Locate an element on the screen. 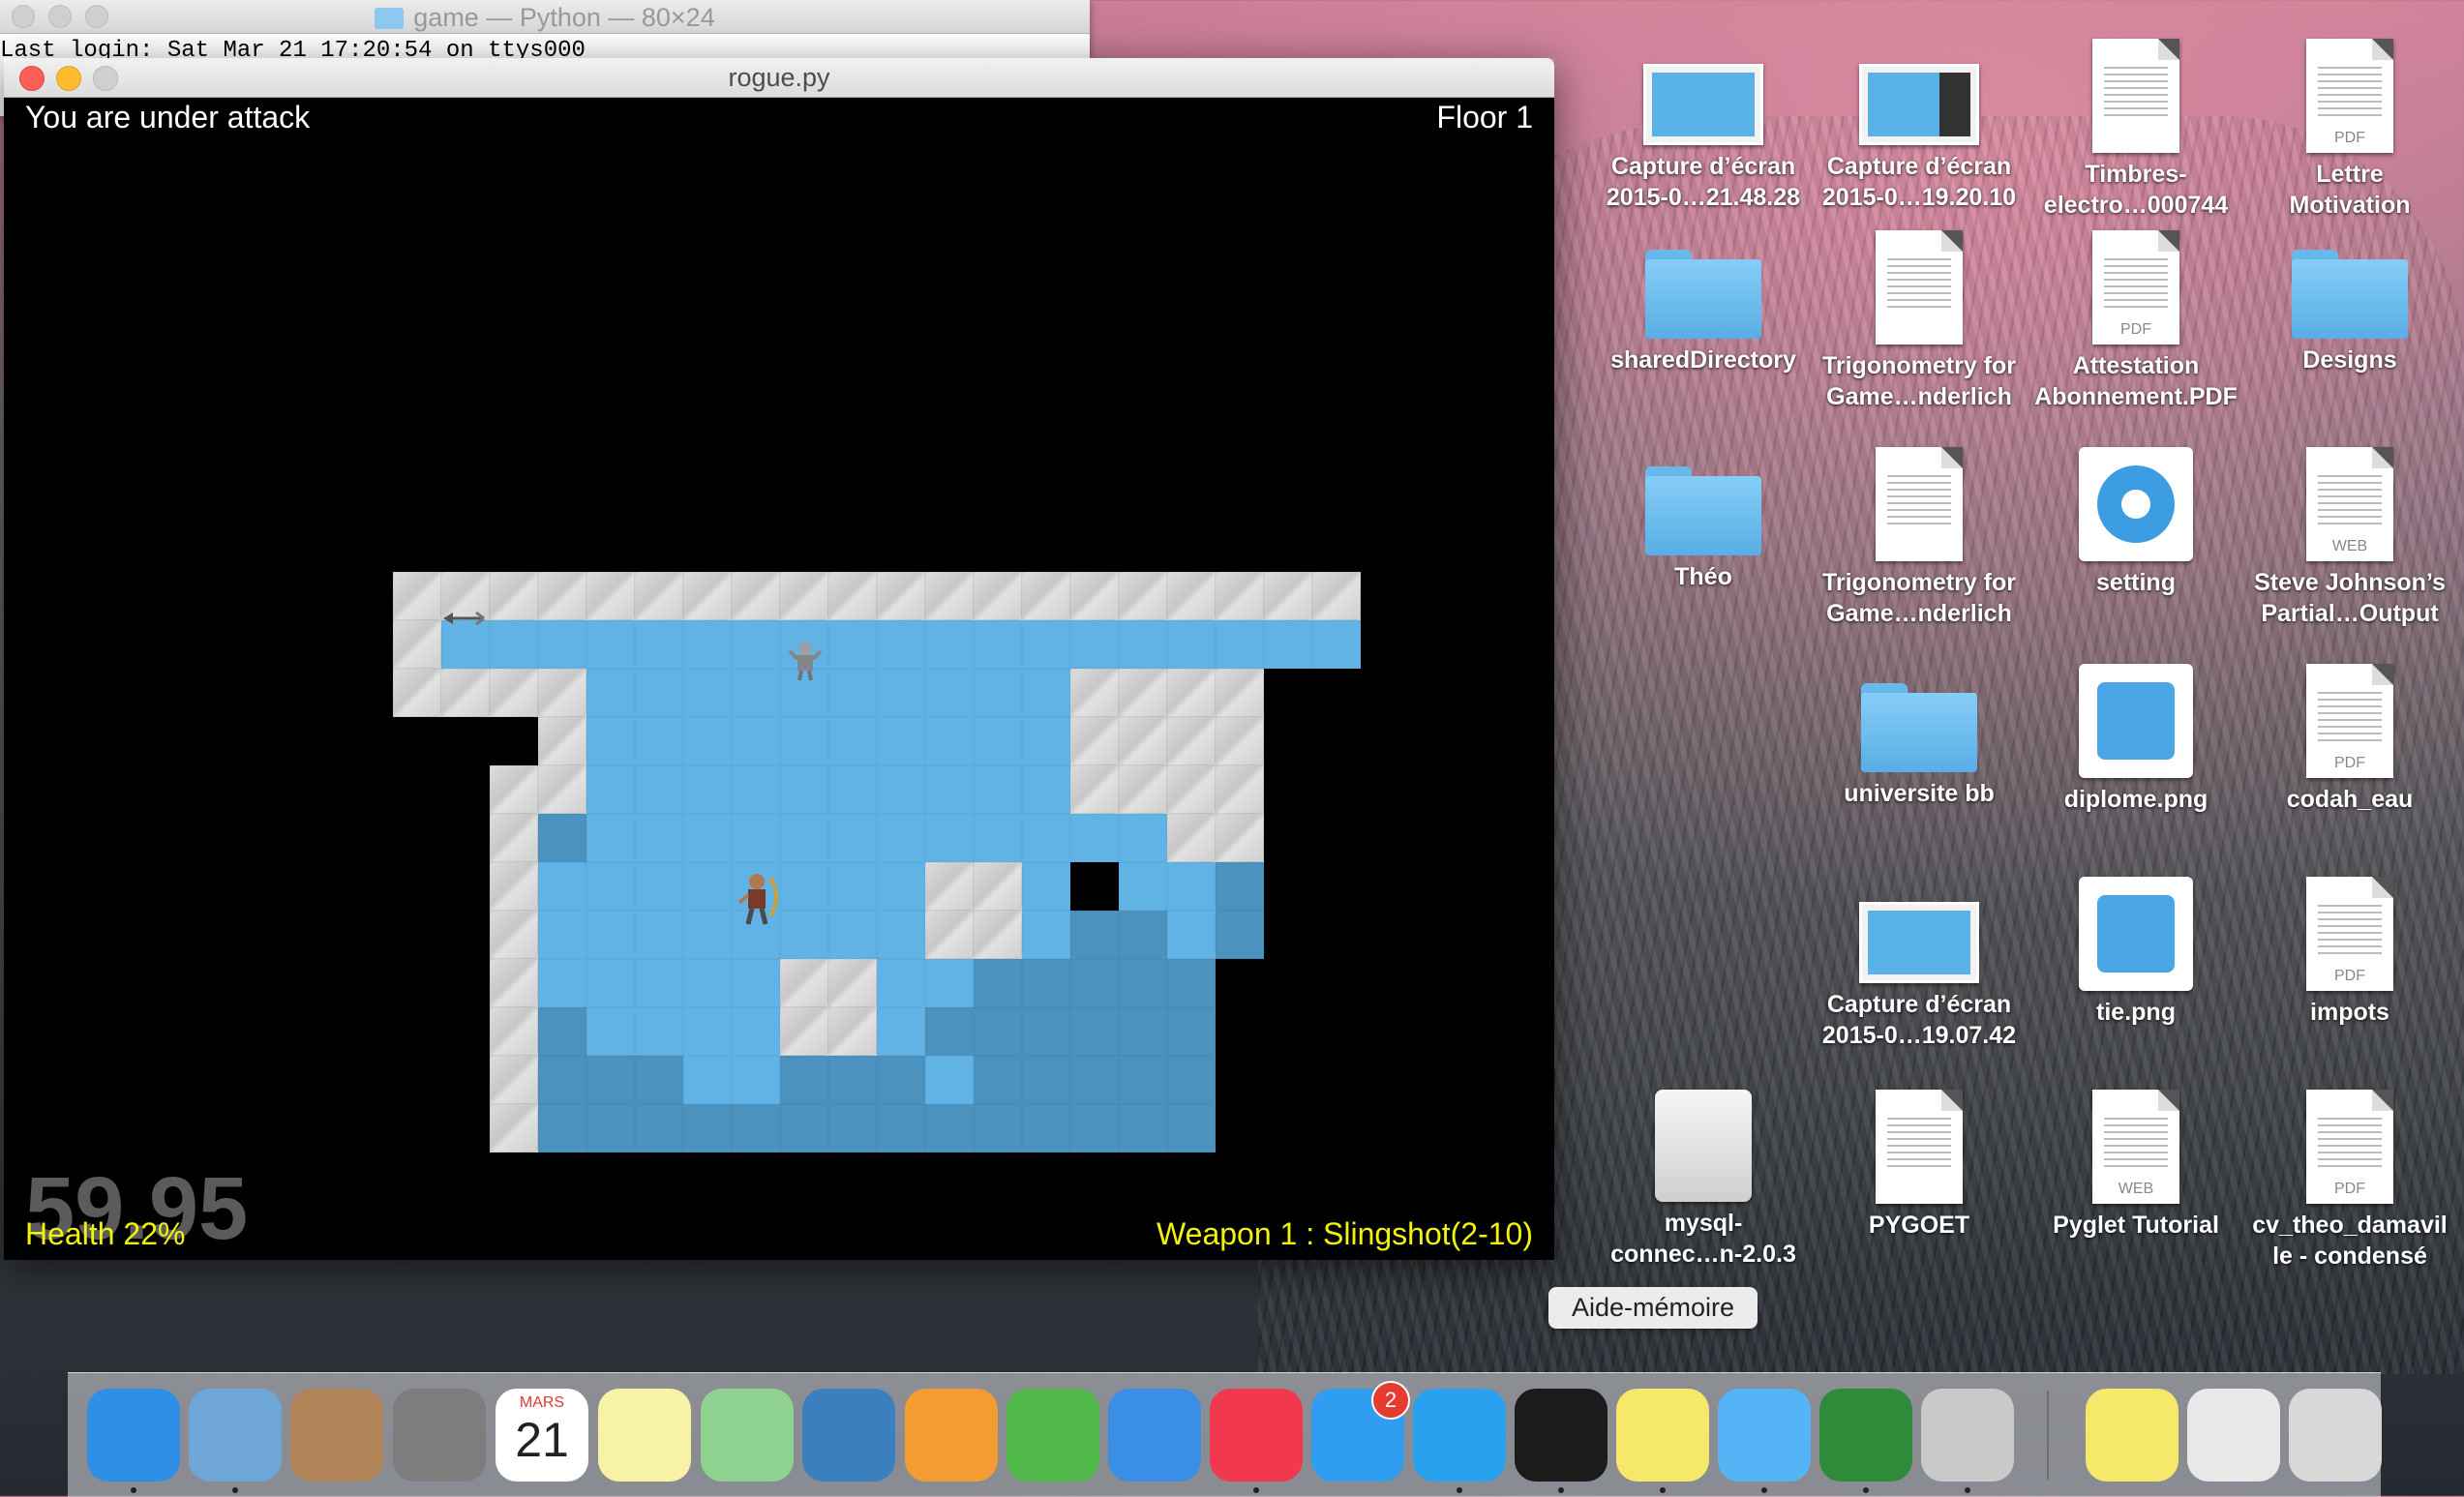 The image size is (2464, 1497). desktop-icon: tie.png is located at coordinates (2135, 953).